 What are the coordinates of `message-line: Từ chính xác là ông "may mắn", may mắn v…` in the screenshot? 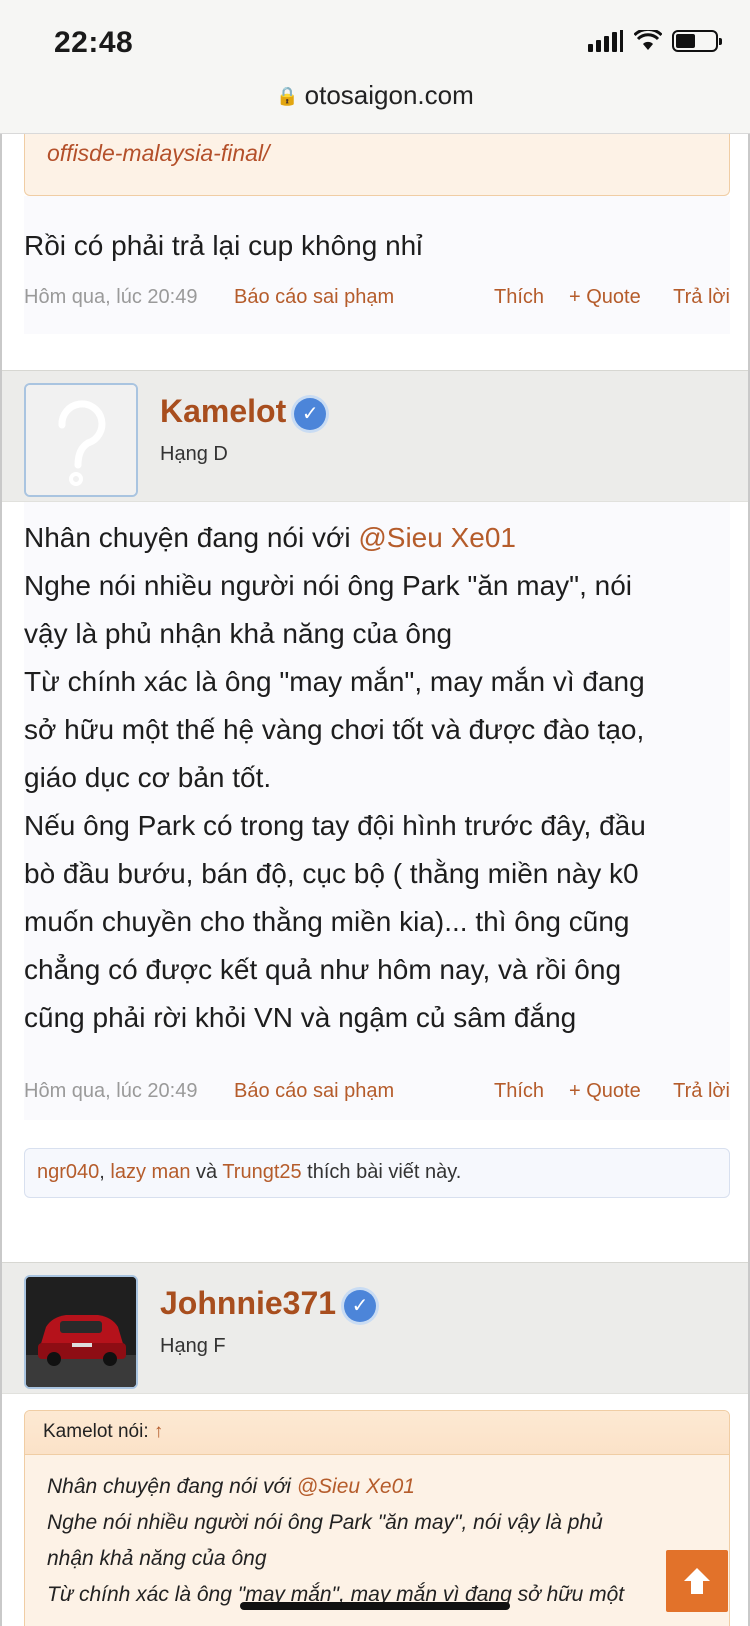 It's located at (334, 681).